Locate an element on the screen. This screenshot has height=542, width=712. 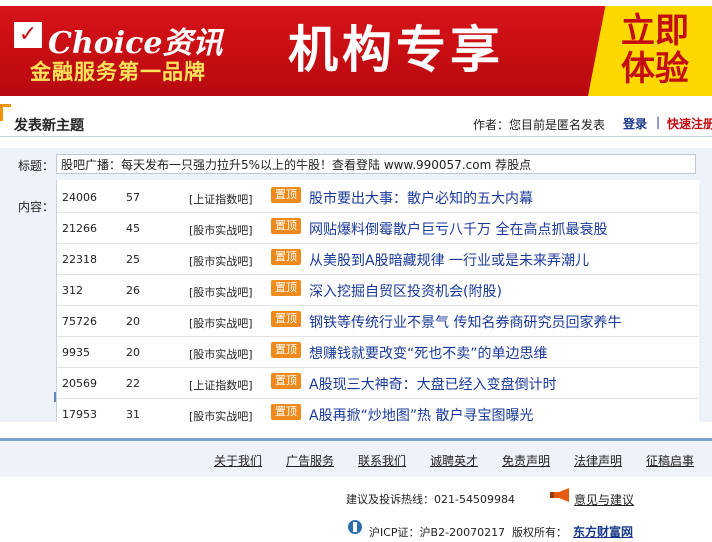
replies-count: 22 is located at coordinates (133, 383).